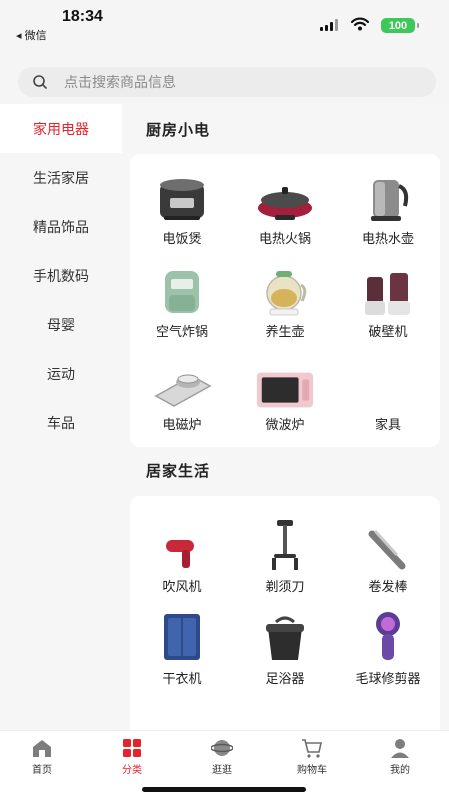 This screenshot has height=800, width=449. What do you see at coordinates (388, 637) in the screenshot?
I see `lint-remover-icon` at bounding box center [388, 637].